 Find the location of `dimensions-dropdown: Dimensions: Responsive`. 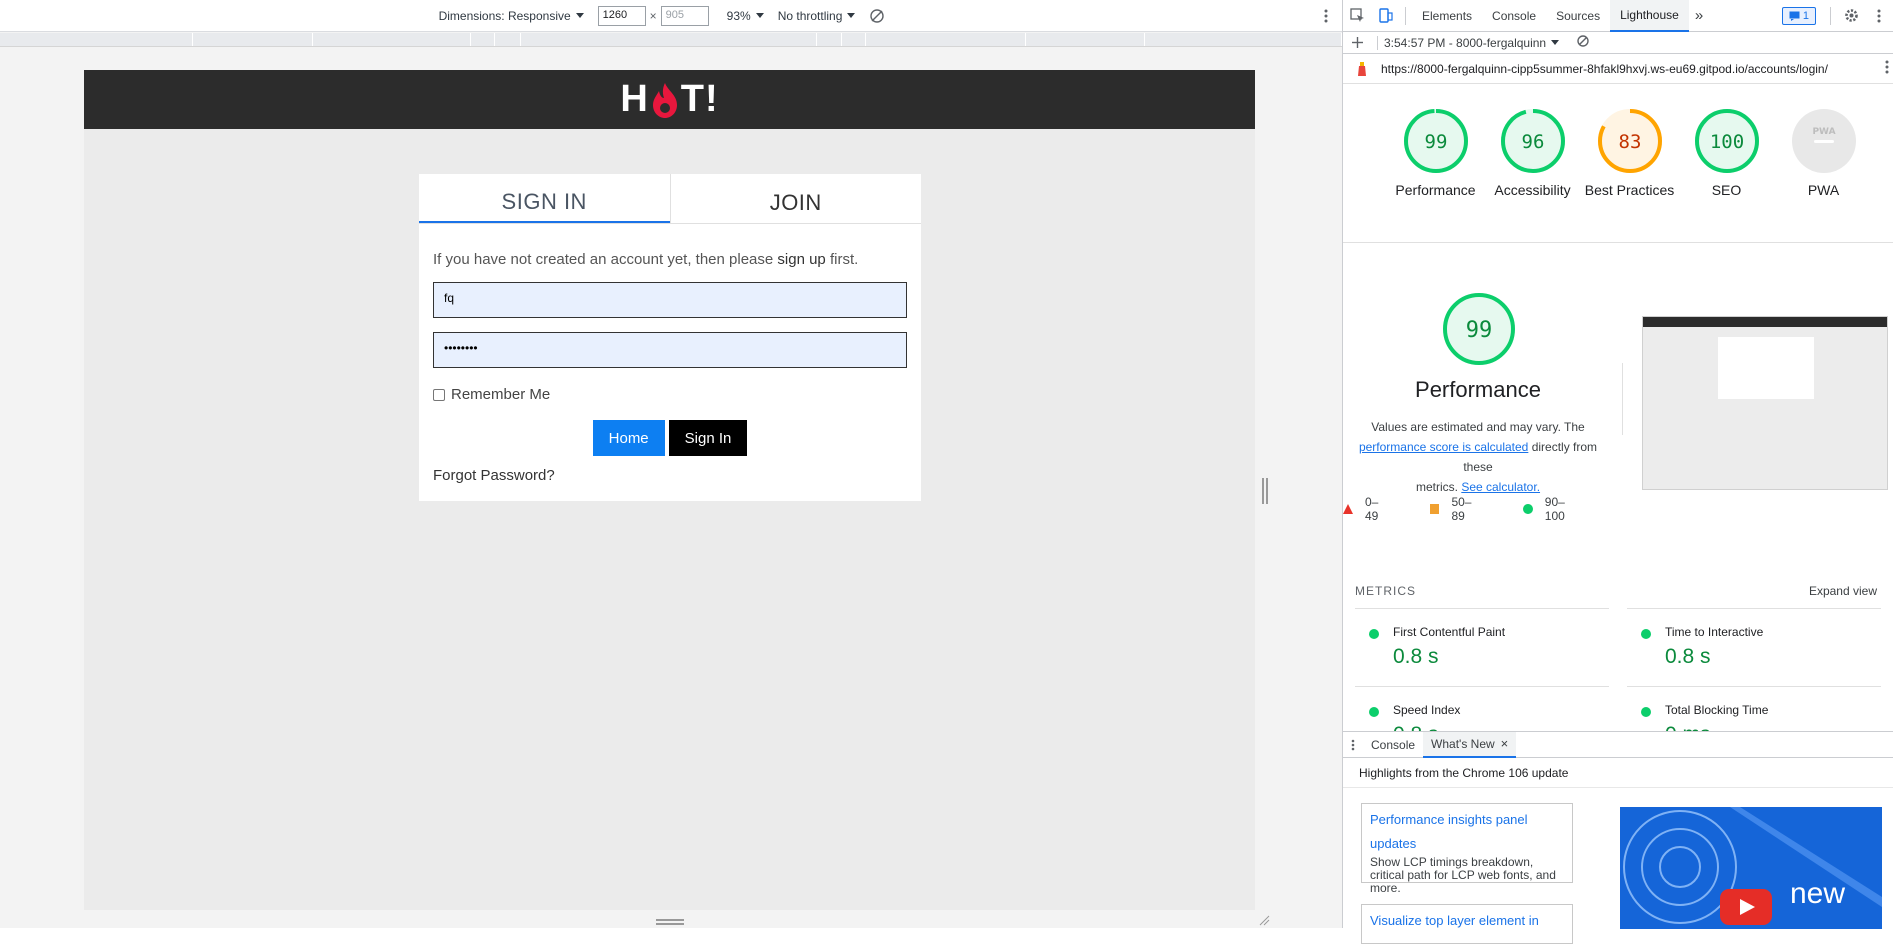

dimensions-dropdown: Dimensions: Responsive is located at coordinates (511, 16).